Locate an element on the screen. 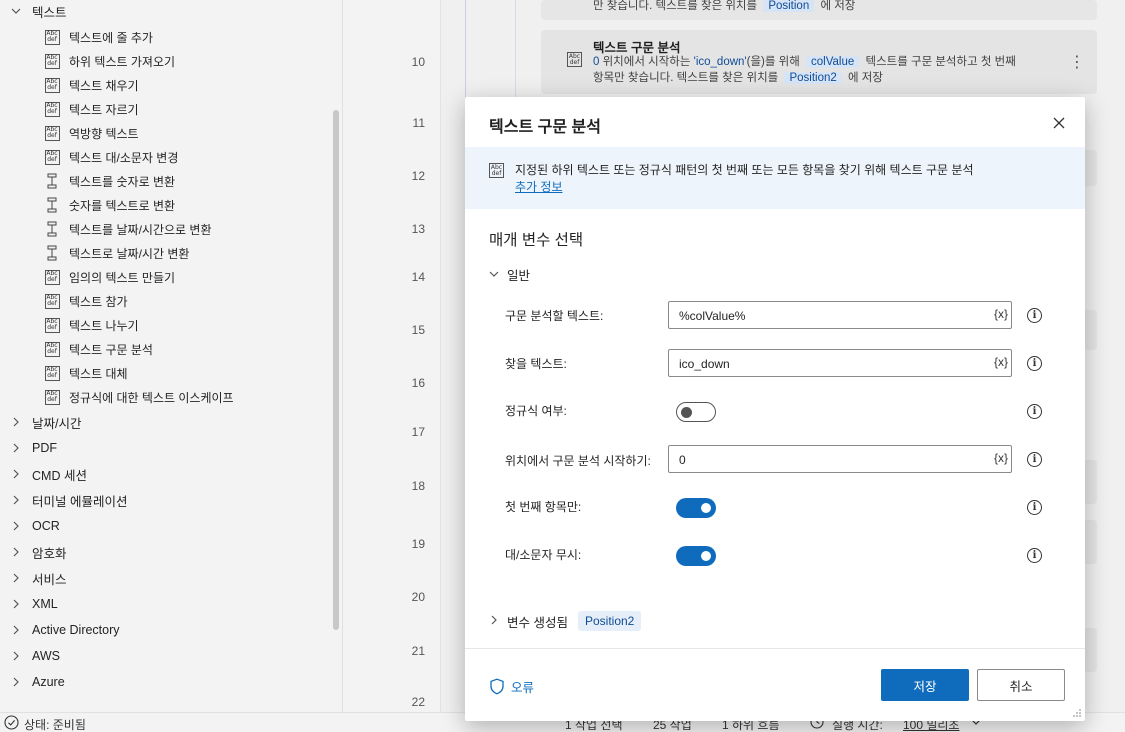 Image resolution: width=1125 pixels, height=732 pixels. action-item: 텍스트를 날짜/시간으로 변환 is located at coordinates (127, 229).